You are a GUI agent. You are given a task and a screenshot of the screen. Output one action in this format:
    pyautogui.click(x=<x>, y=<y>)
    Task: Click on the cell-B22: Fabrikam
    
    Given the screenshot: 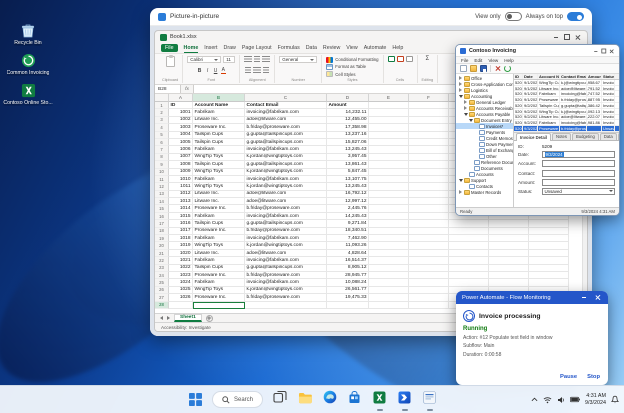 What is the action you would take?
    pyautogui.click(x=219, y=261)
    